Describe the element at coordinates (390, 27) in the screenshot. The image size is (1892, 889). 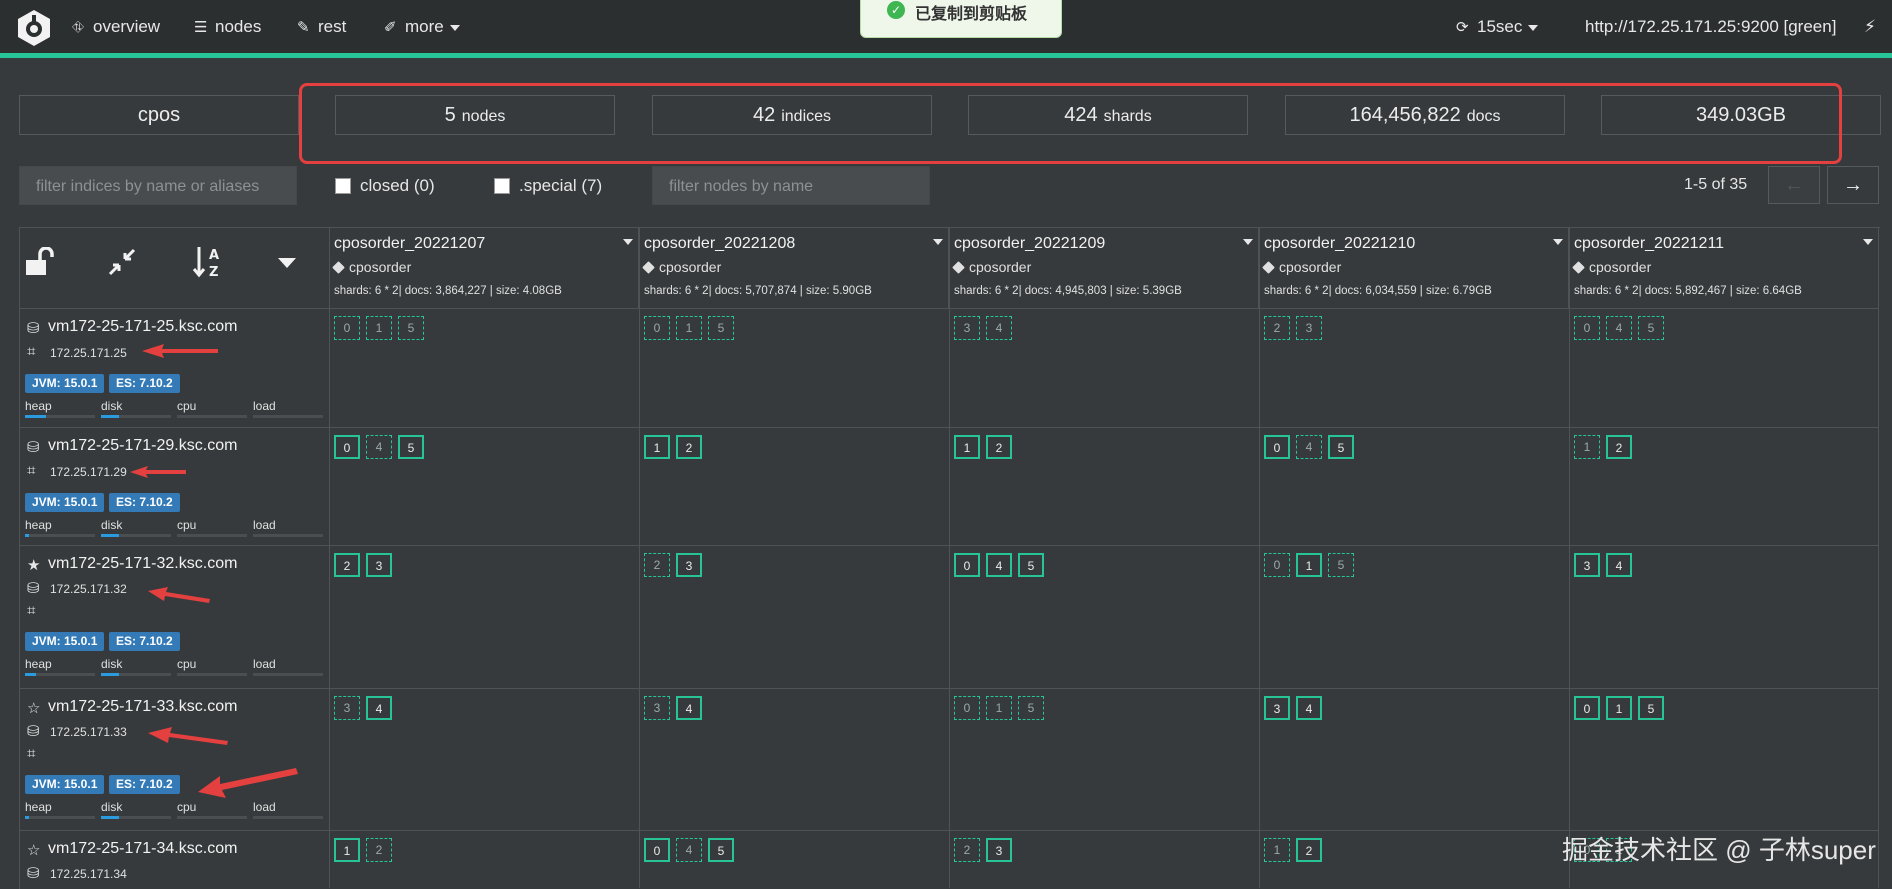
I see `magic-wand-icon: ✐` at that location.